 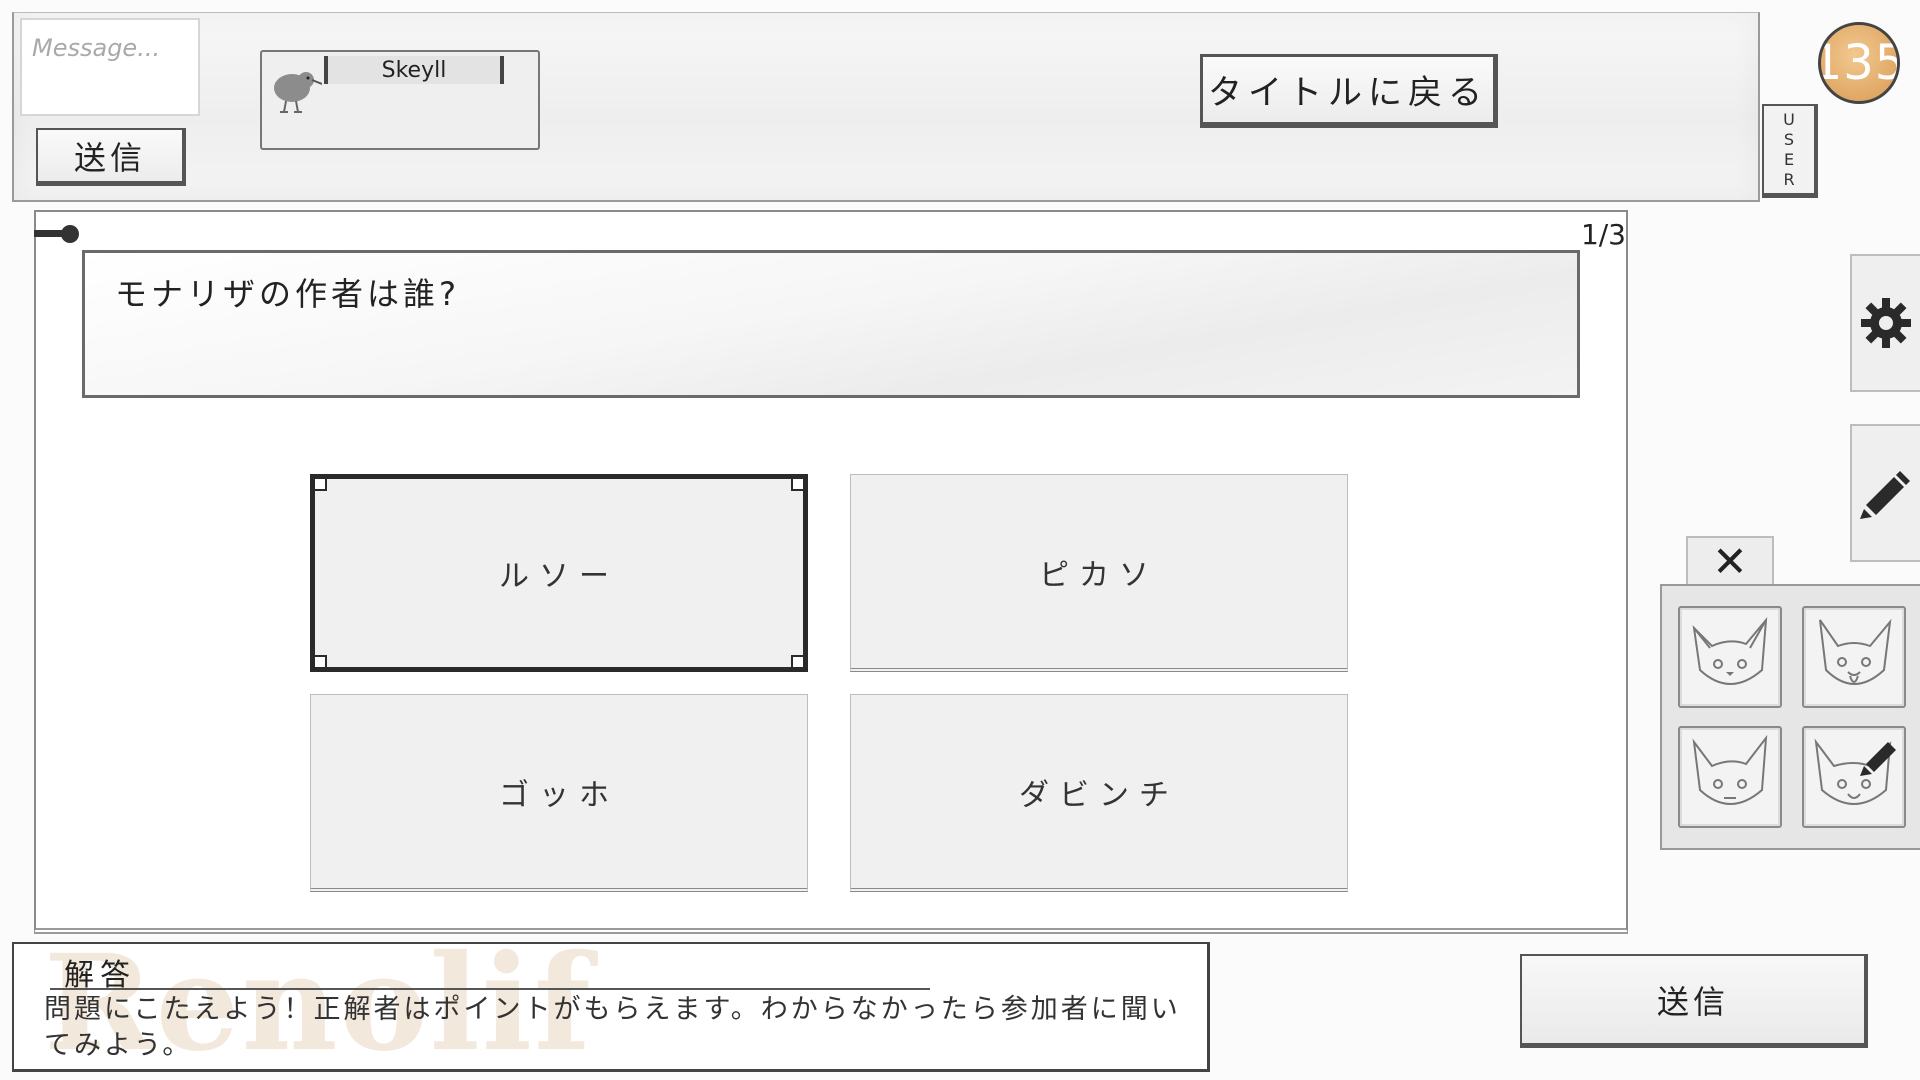 I want to click on message-input, so click(x=110, y=67).